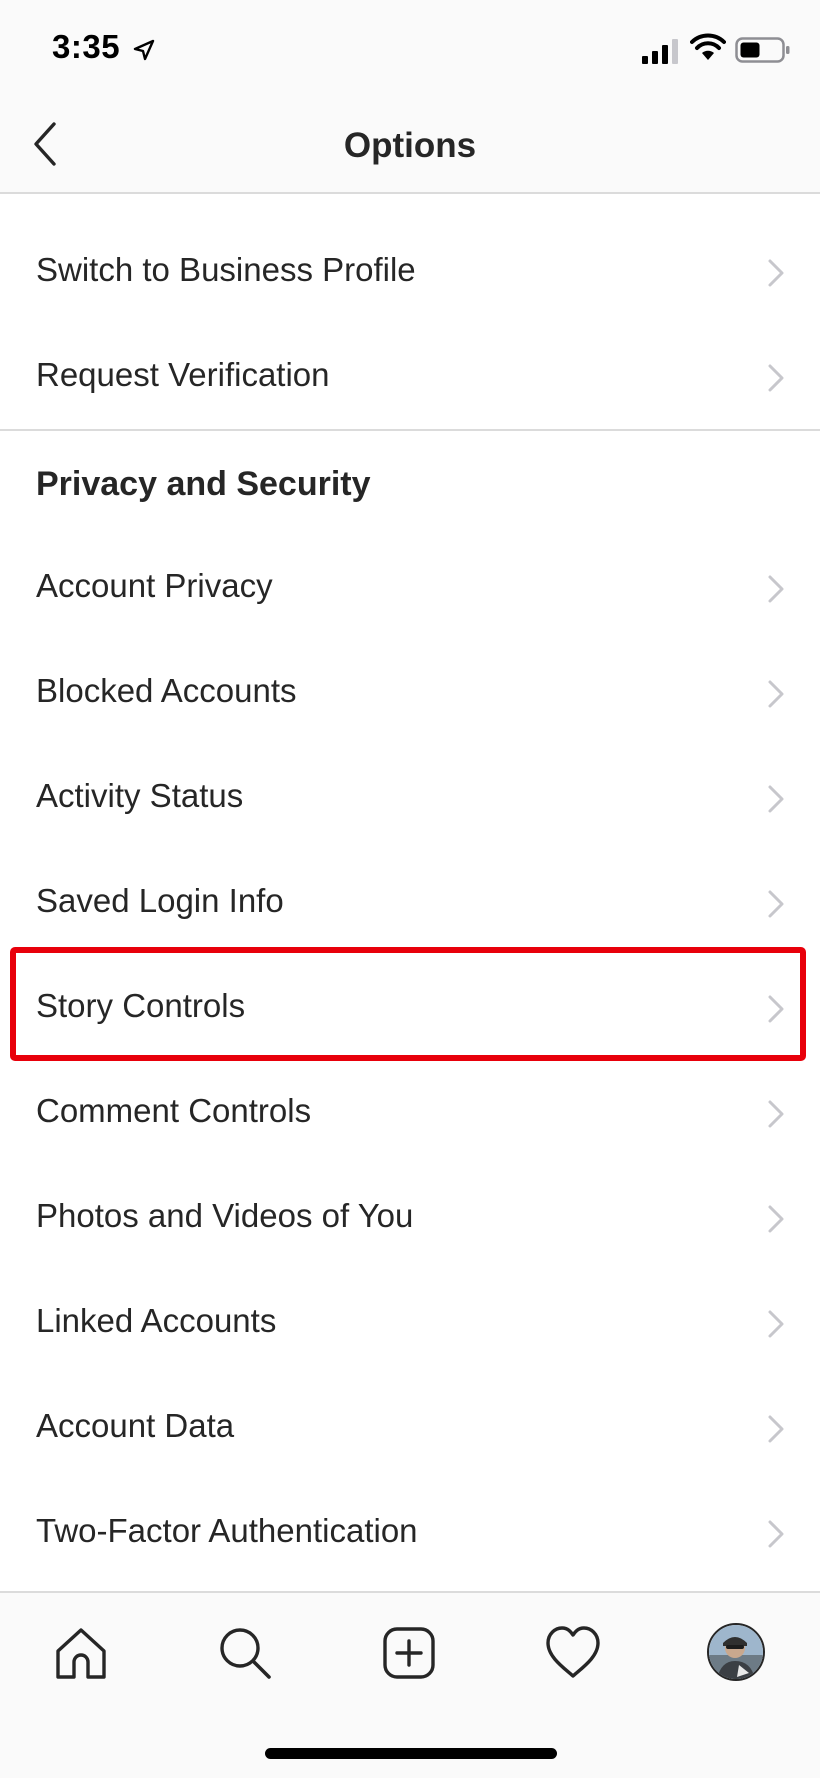 The image size is (820, 1778). Describe the element at coordinates (141, 1005) in the screenshot. I see `row-label: Story Controls` at that location.